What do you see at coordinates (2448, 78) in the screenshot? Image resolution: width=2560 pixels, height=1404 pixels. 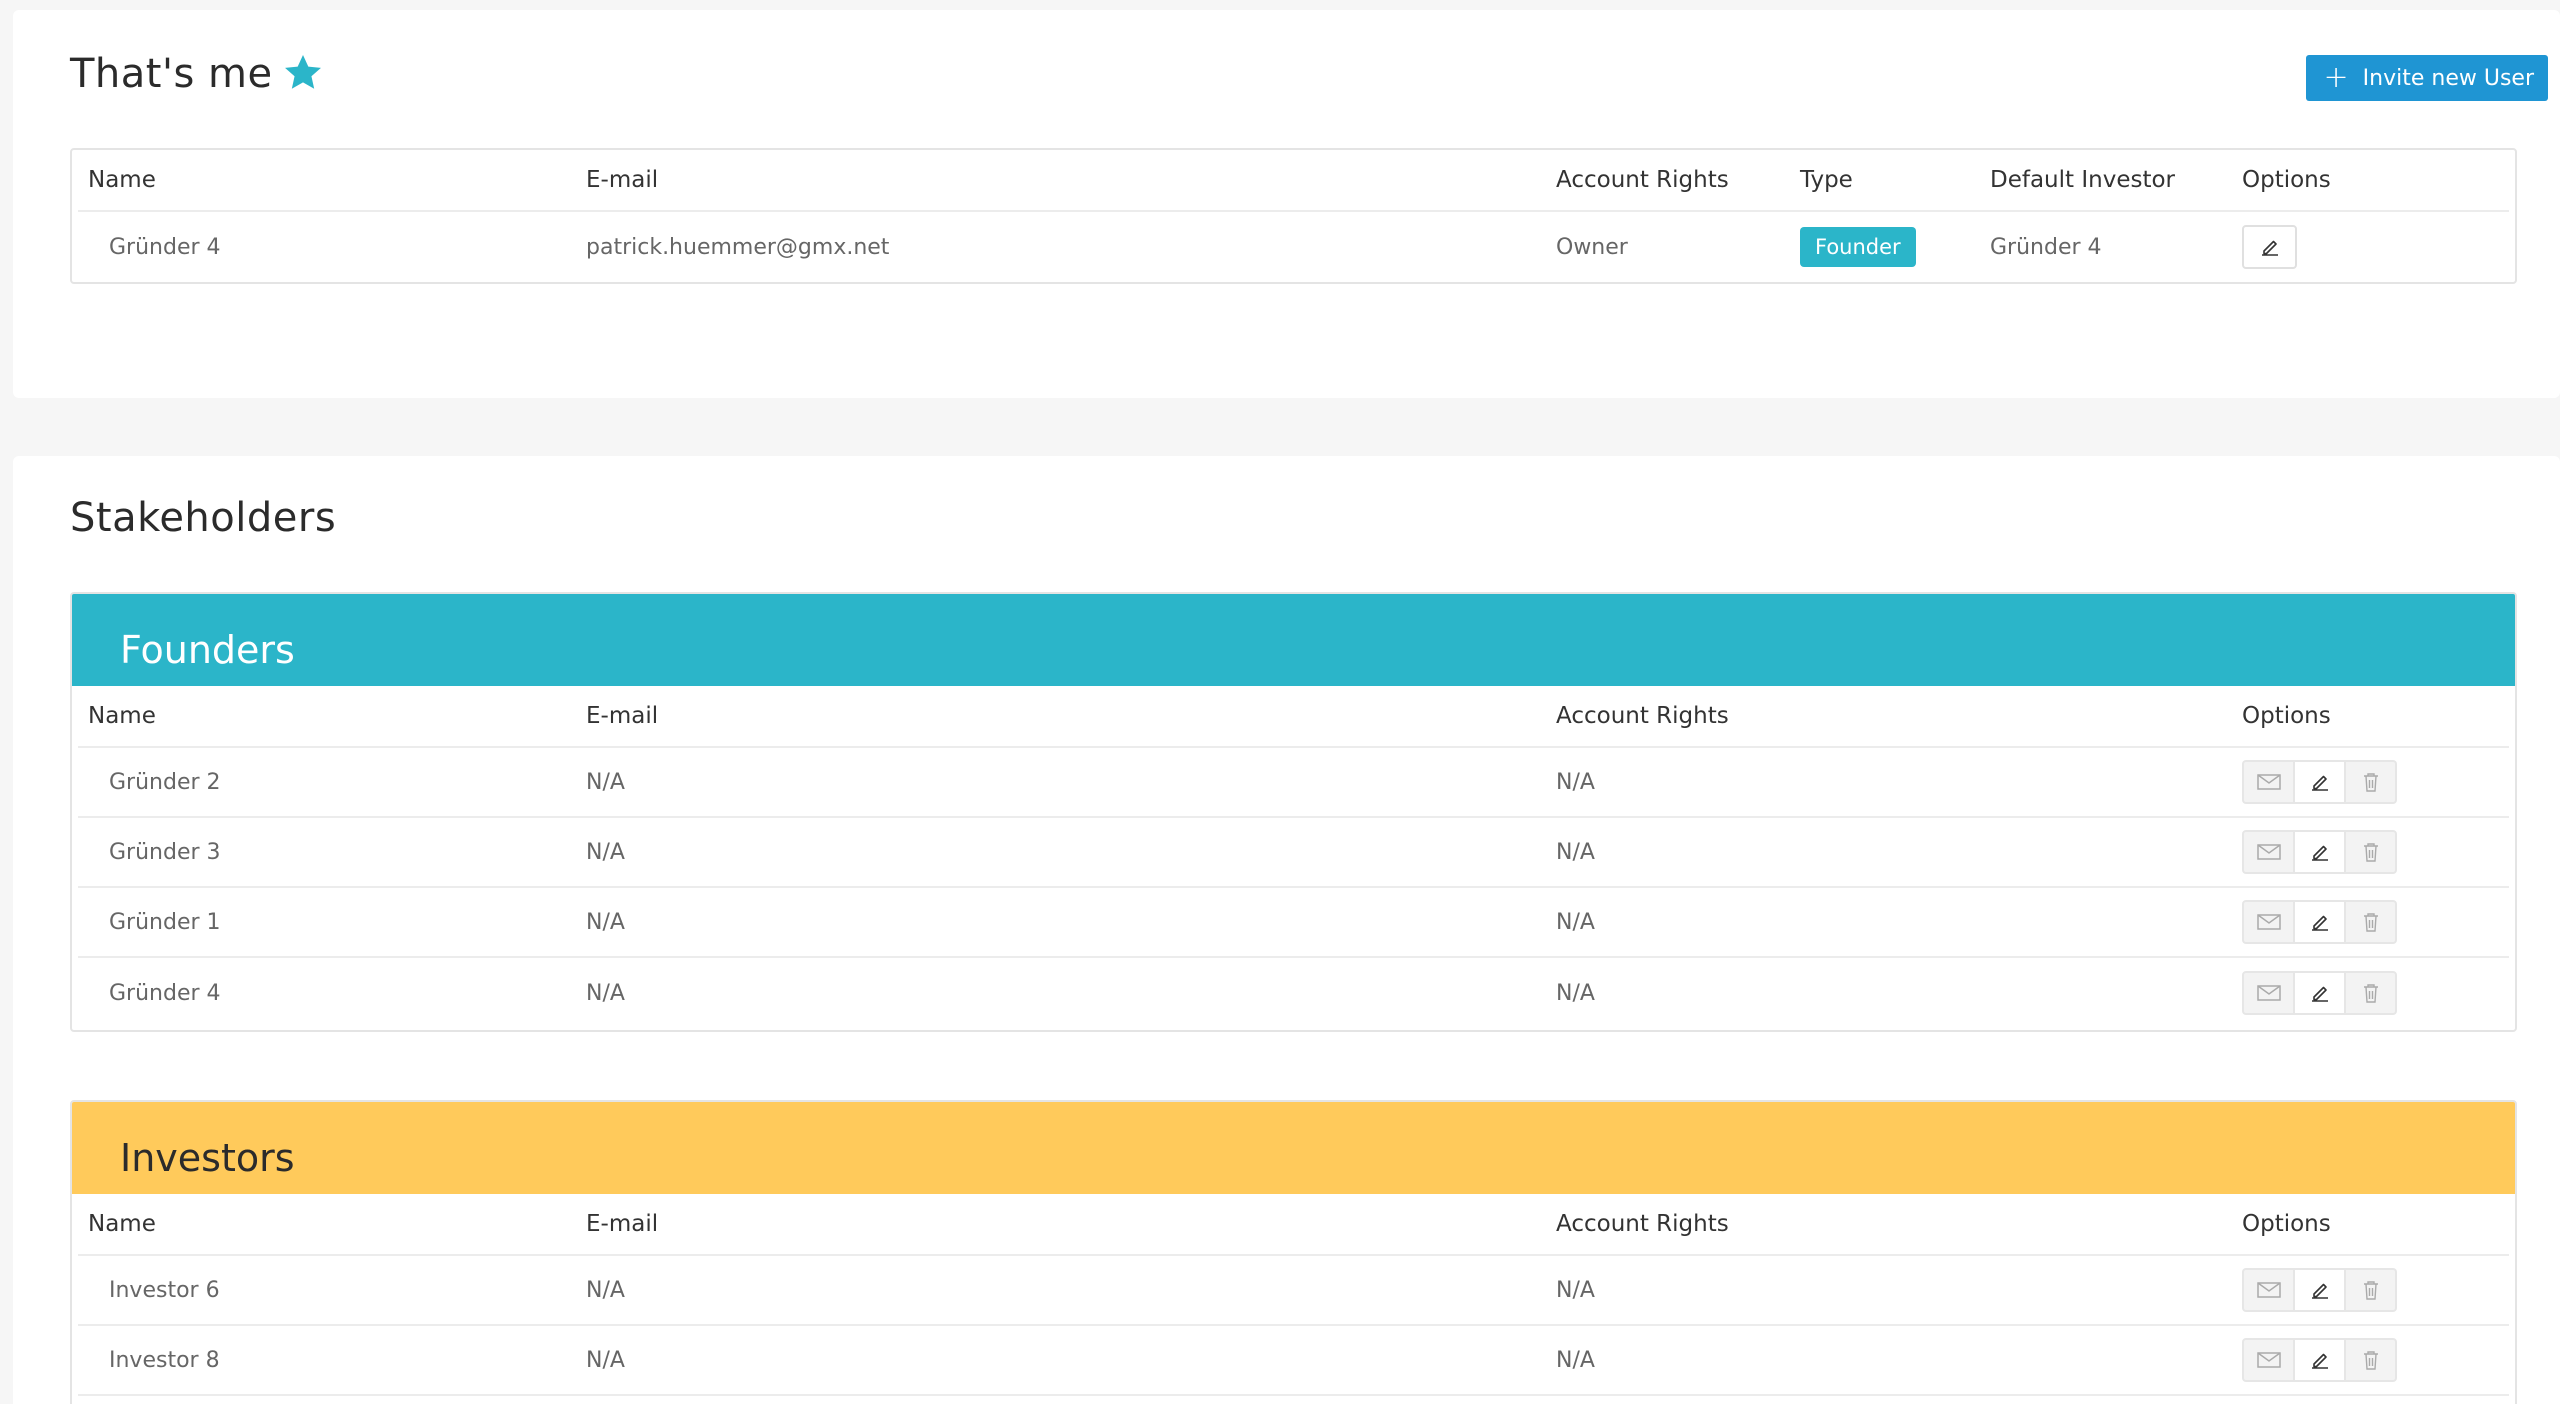 I see `invite-new-user-label: Invite new User` at bounding box center [2448, 78].